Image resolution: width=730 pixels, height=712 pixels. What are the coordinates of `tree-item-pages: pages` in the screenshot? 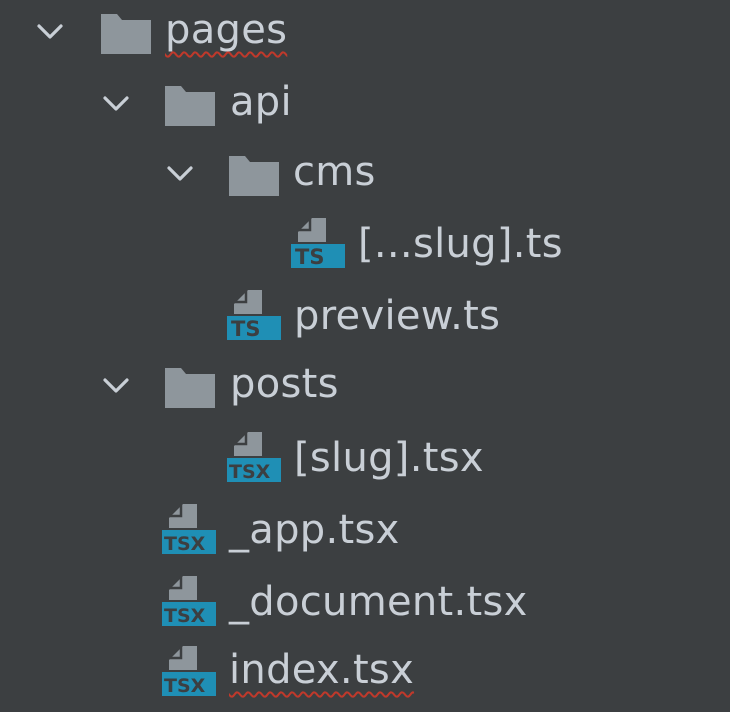 It's located at (365, 34).